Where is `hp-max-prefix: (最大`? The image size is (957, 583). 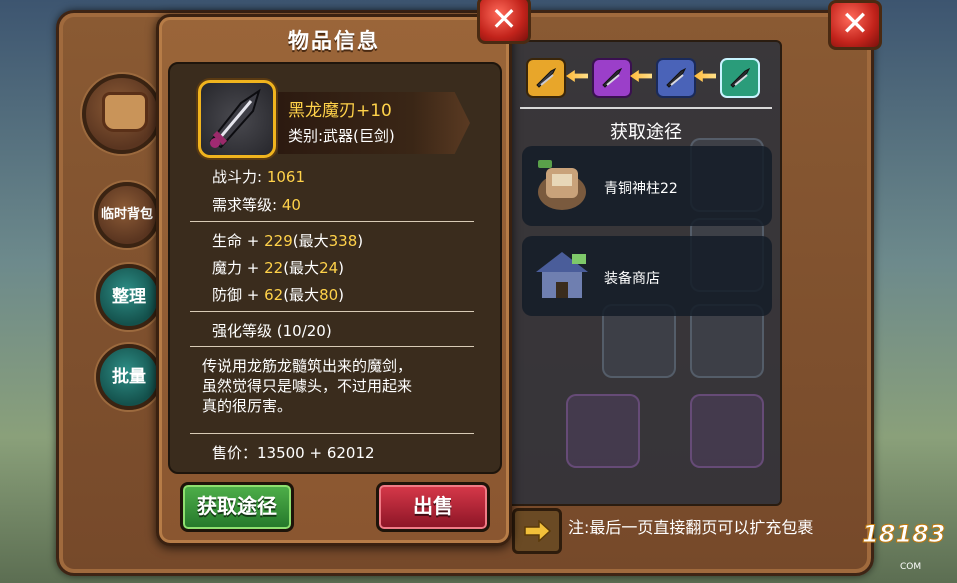
hp-max-prefix: (最大 is located at coordinates (310, 241).